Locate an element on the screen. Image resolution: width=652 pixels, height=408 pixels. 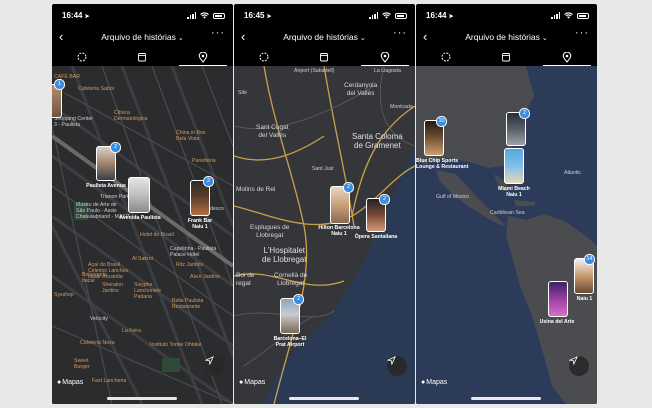
status-bar: 16:44 ➤ is located at coordinates (142, 15).